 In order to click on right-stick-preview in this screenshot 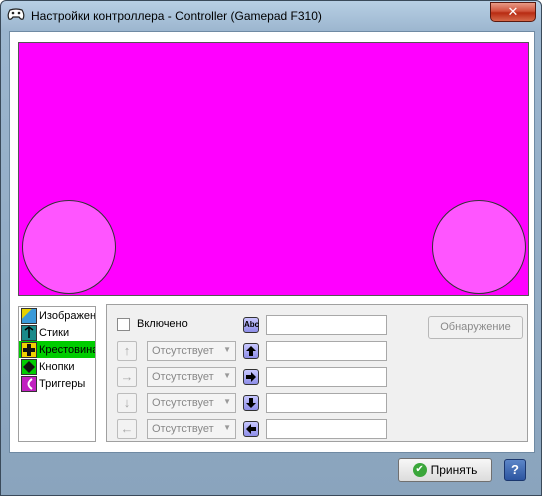, I will do `click(479, 247)`.